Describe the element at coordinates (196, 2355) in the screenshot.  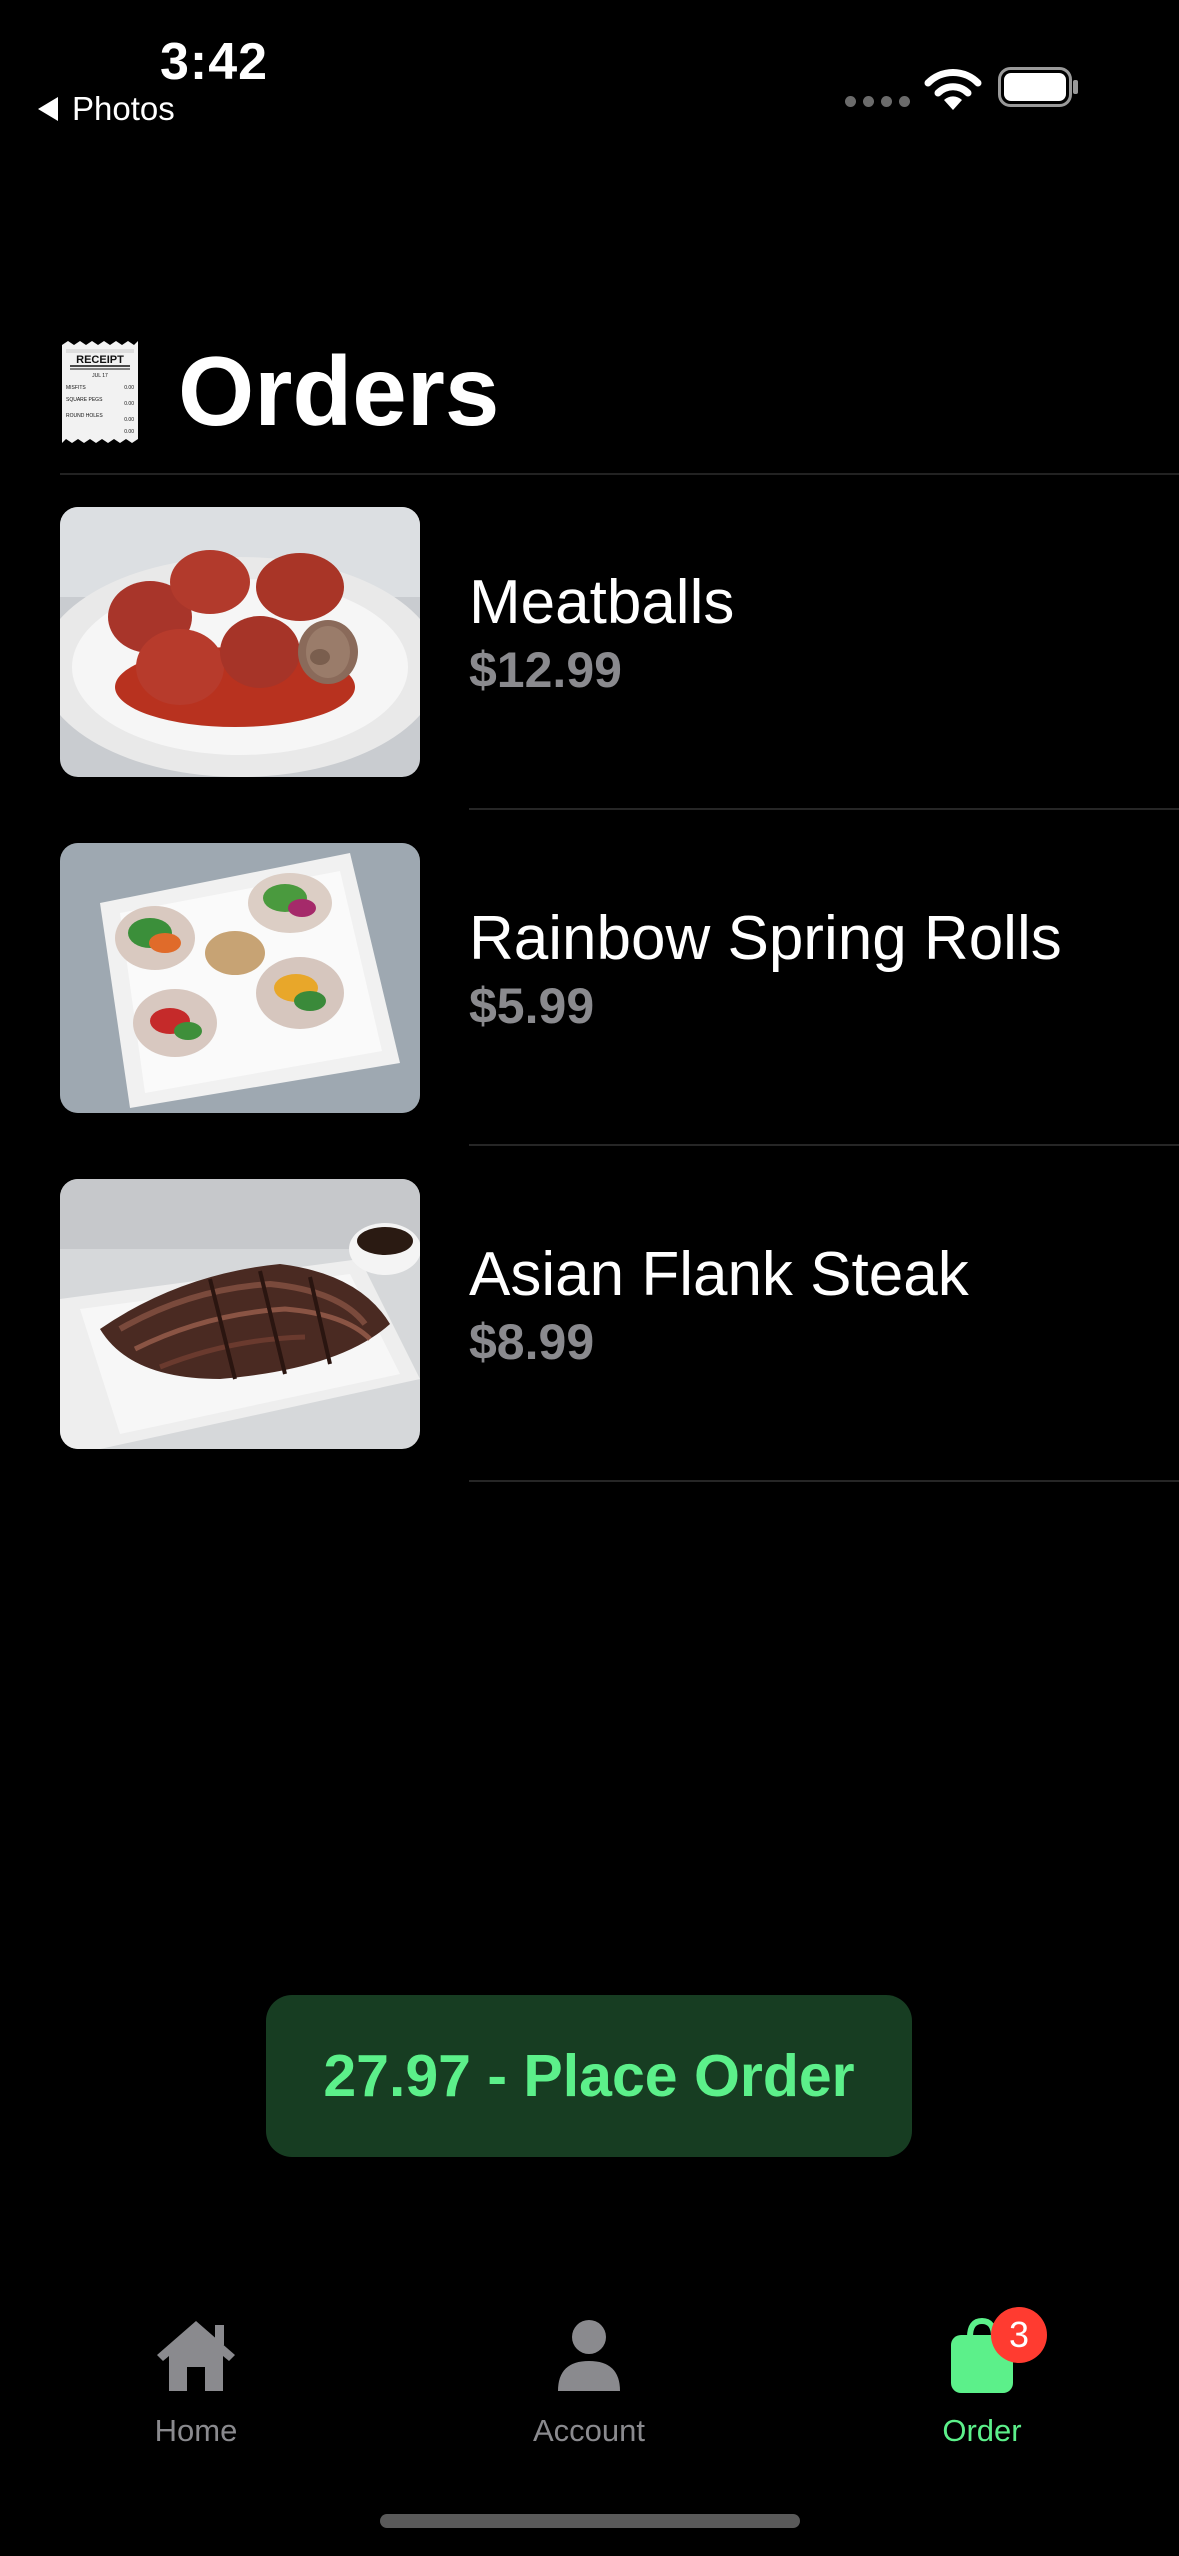
I see `house-icon` at that location.